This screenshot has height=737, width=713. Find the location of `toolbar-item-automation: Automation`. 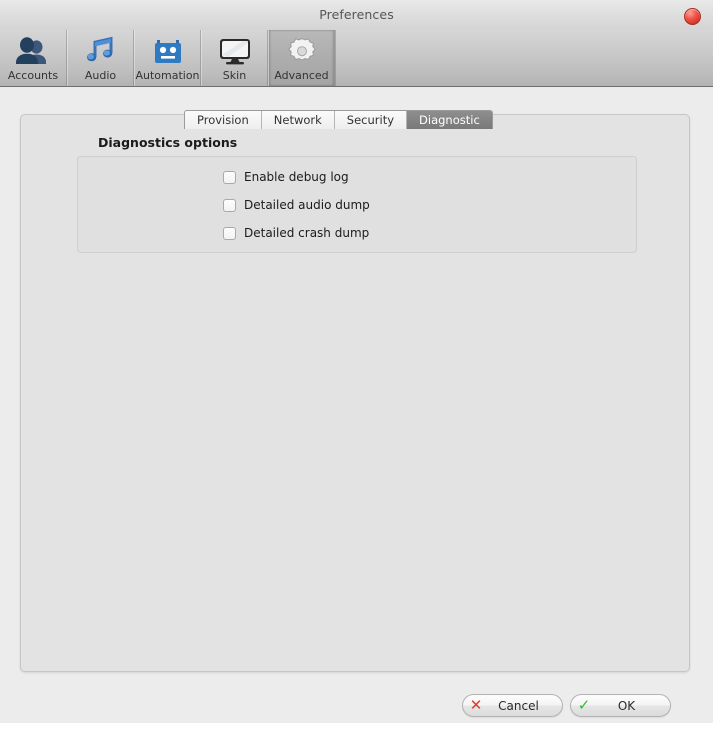

toolbar-item-automation: Automation is located at coordinates (167, 58).